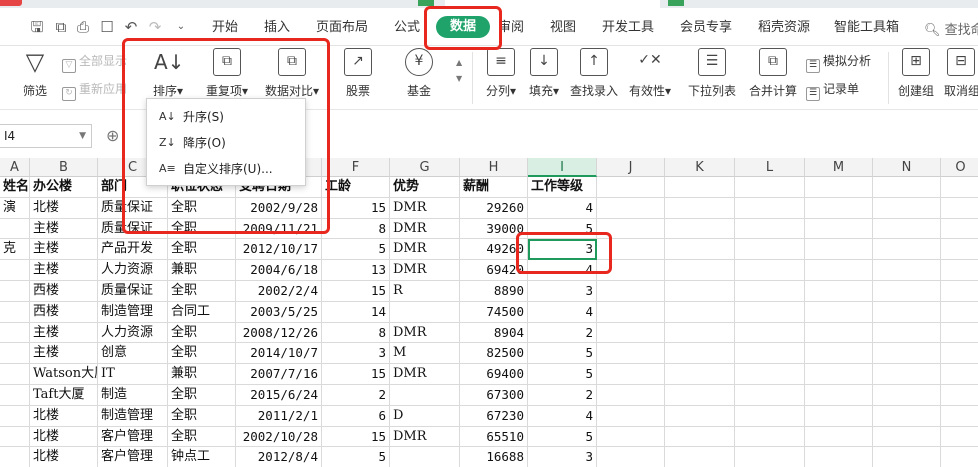 The height and width of the screenshot is (467, 978). What do you see at coordinates (838, 62) in the screenshot?
I see `what-if-button: ☰ 模拟分析` at bounding box center [838, 62].